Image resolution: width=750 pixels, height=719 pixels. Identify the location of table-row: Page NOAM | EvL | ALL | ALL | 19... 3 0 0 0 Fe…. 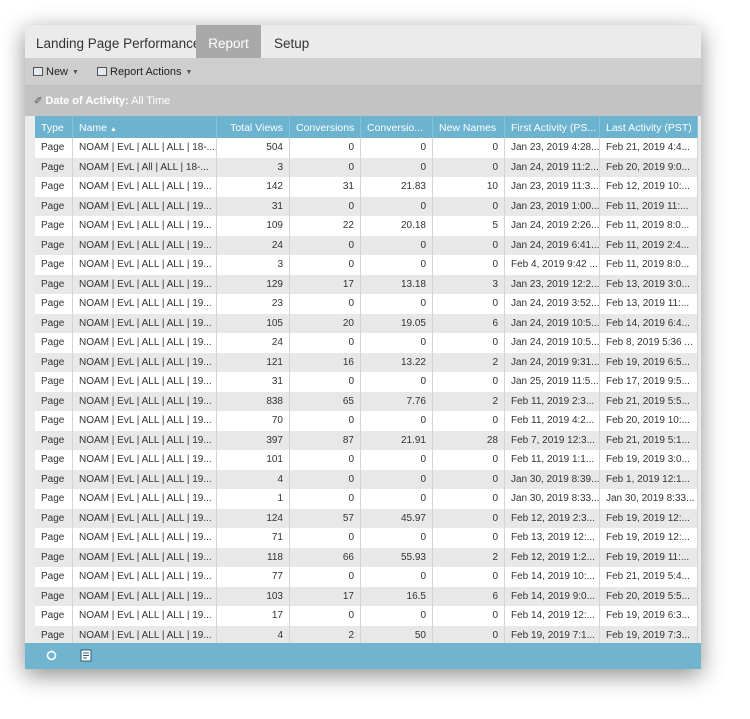
(366, 265).